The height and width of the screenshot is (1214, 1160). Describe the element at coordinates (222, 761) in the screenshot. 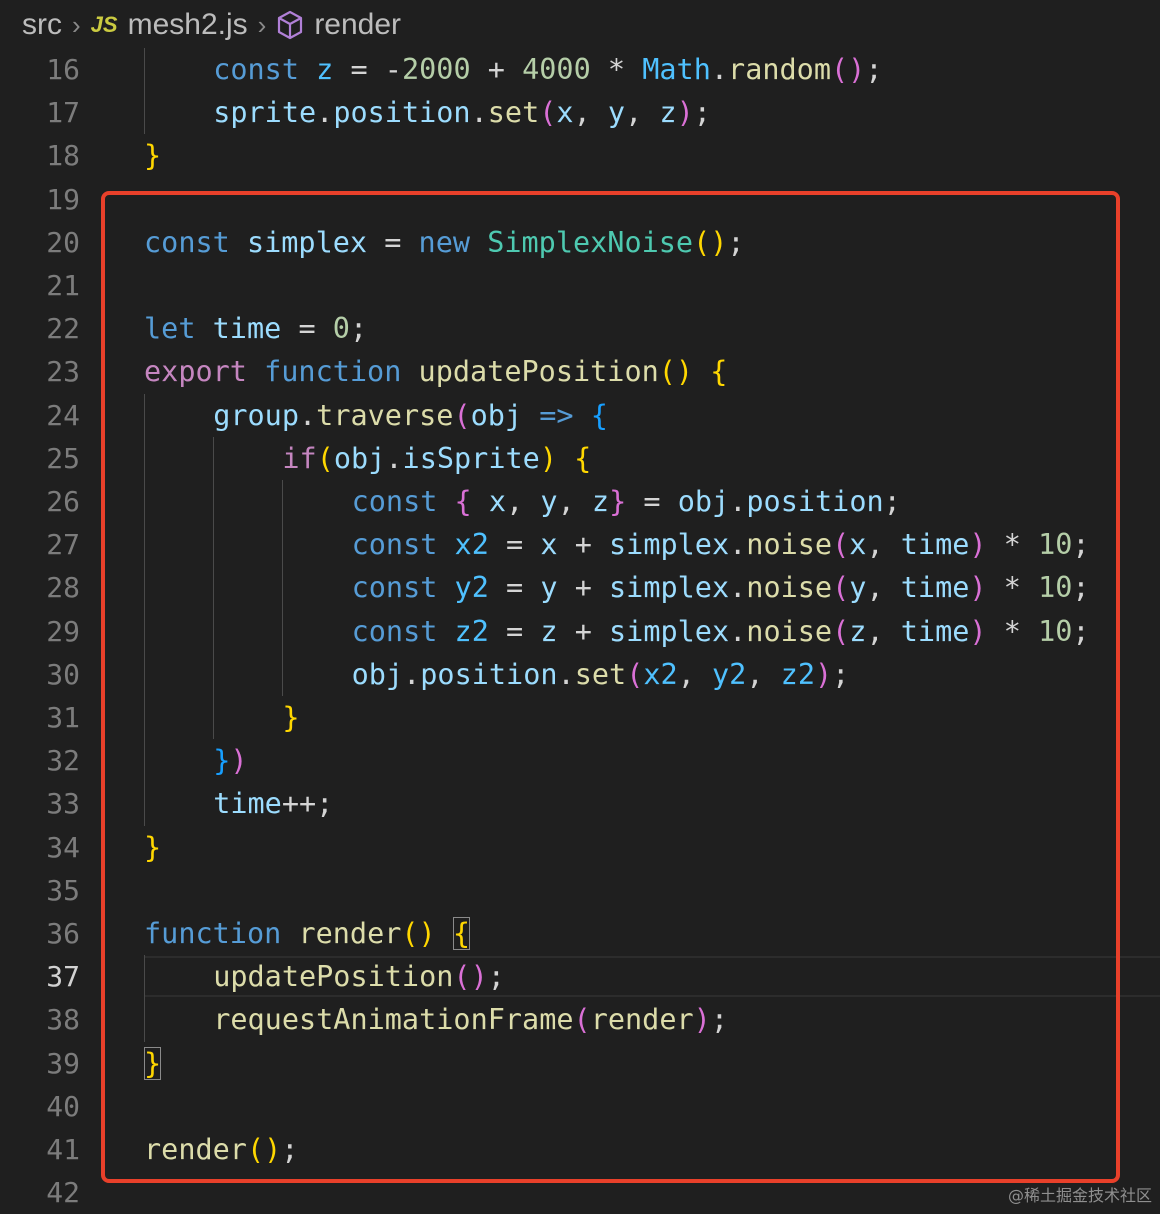

I see `code-token: }` at that location.